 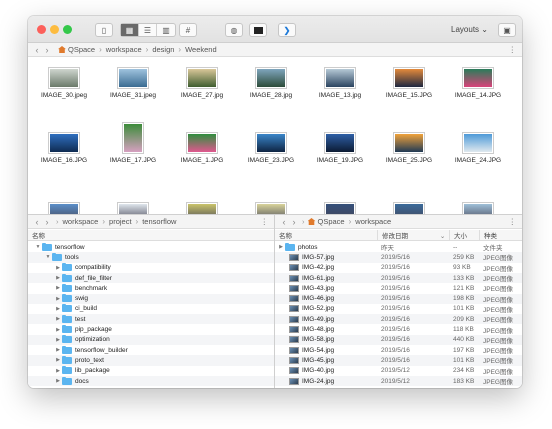 I want to click on file-tile: IMAGE_28.jpg, so click(x=271, y=83).